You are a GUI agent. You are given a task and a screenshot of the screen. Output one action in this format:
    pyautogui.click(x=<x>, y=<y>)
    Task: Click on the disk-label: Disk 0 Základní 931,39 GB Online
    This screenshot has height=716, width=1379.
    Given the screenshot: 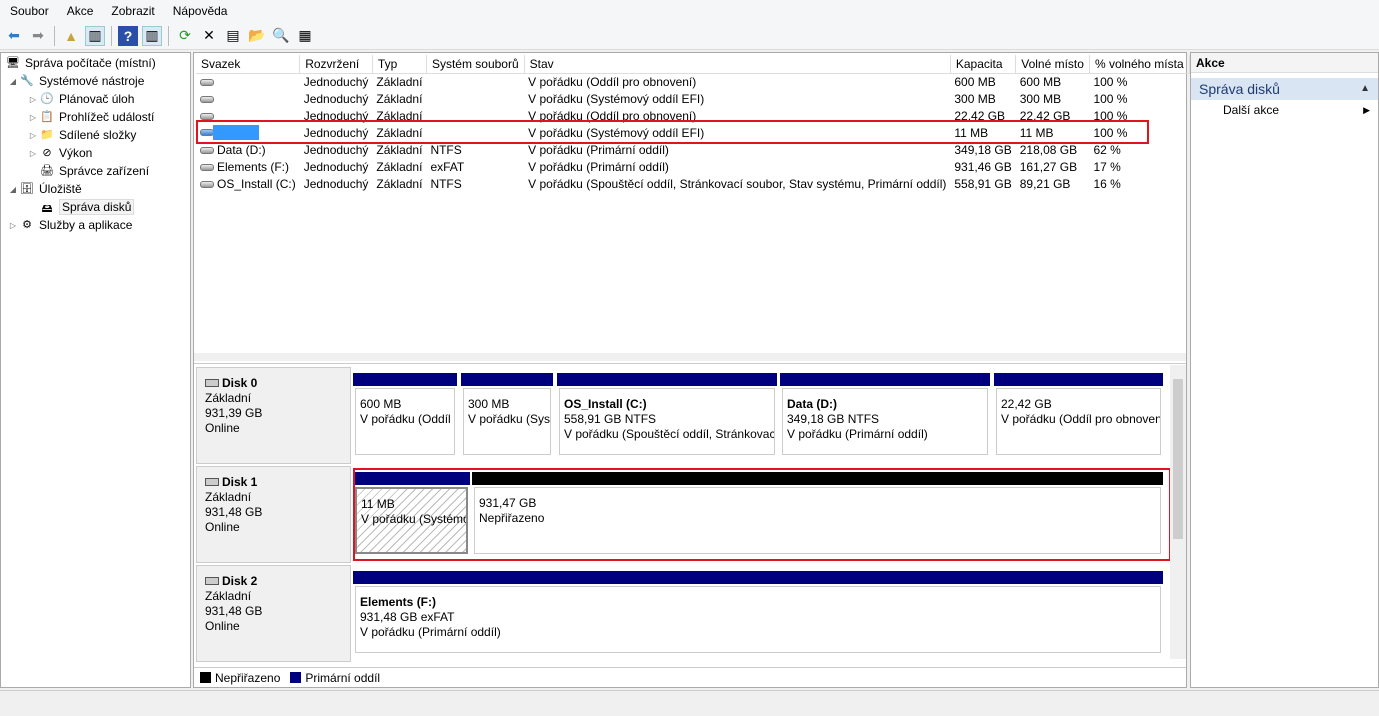 What is the action you would take?
    pyautogui.click(x=273, y=415)
    